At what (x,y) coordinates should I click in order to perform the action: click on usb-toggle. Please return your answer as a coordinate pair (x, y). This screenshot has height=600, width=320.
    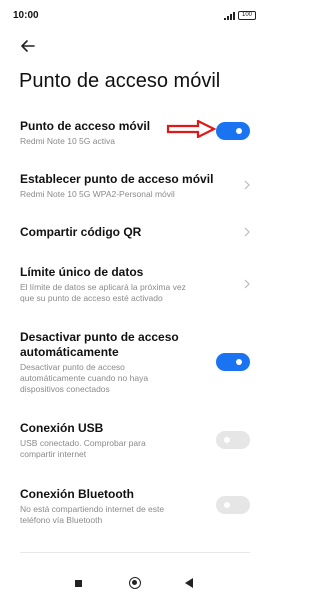
    Looking at the image, I should click on (233, 440).